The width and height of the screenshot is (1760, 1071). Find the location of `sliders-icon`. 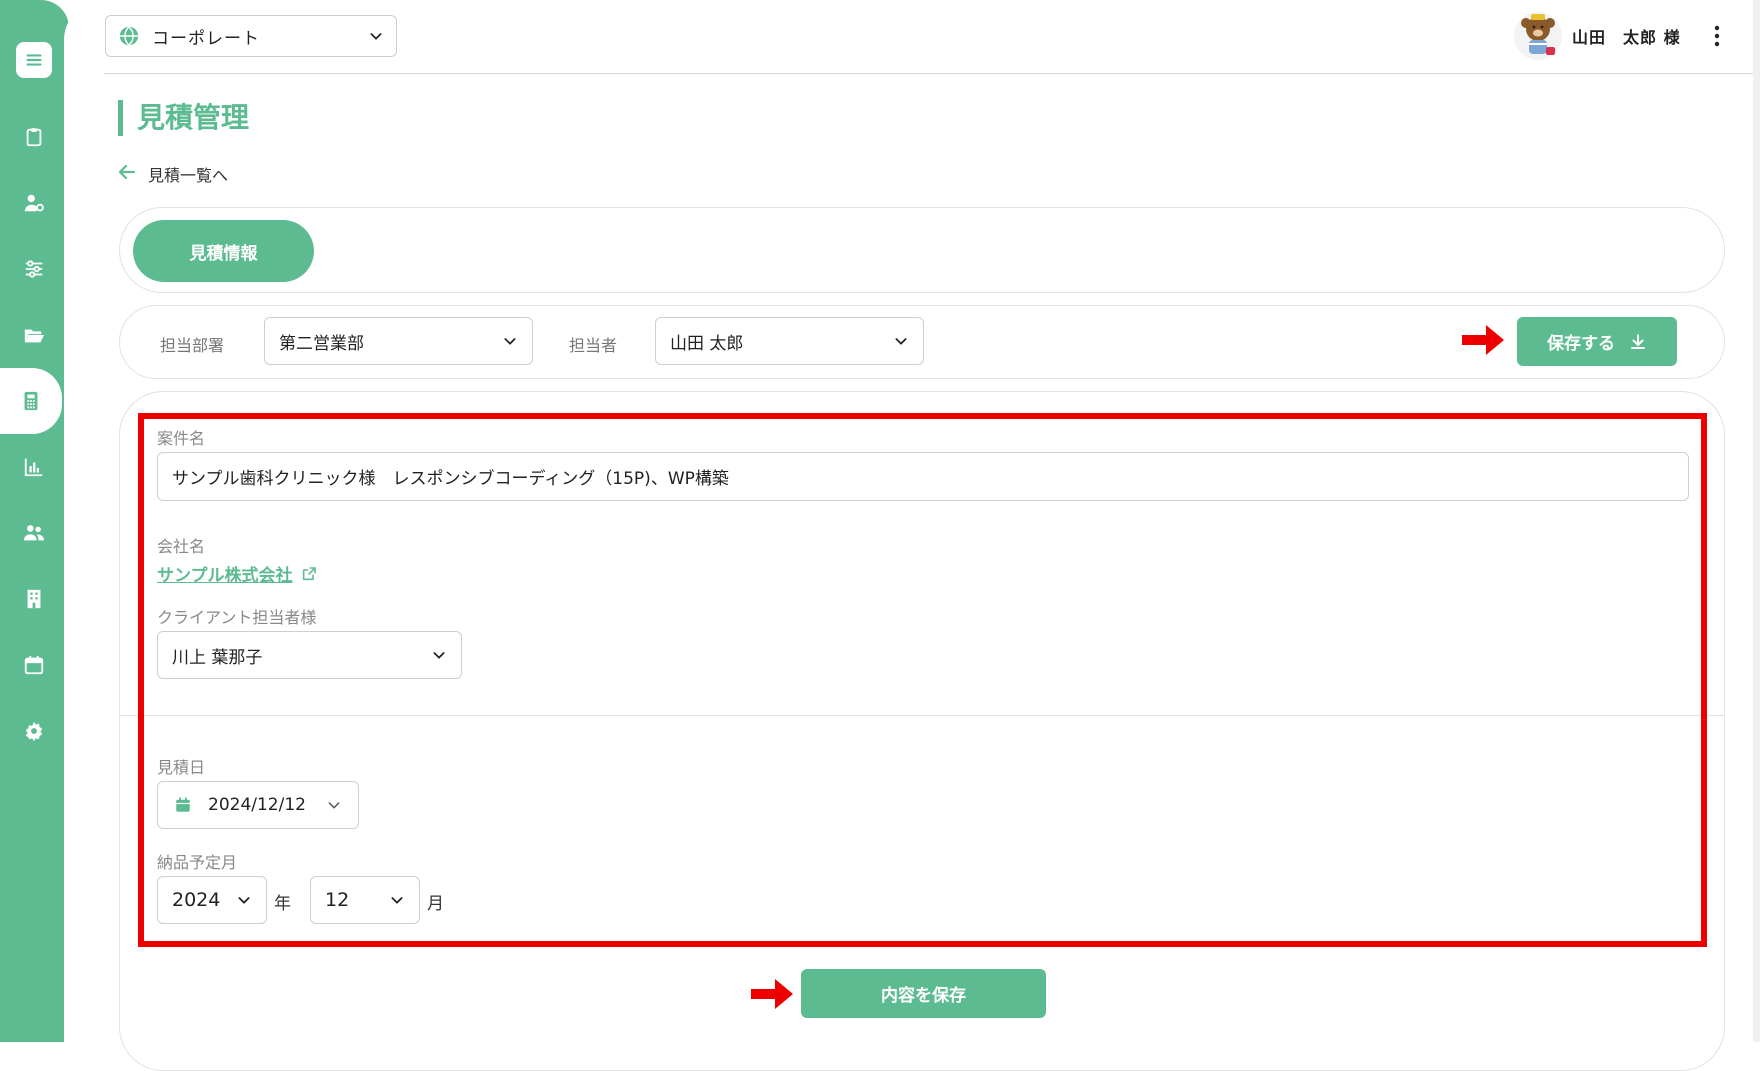

sliders-icon is located at coordinates (34, 269).